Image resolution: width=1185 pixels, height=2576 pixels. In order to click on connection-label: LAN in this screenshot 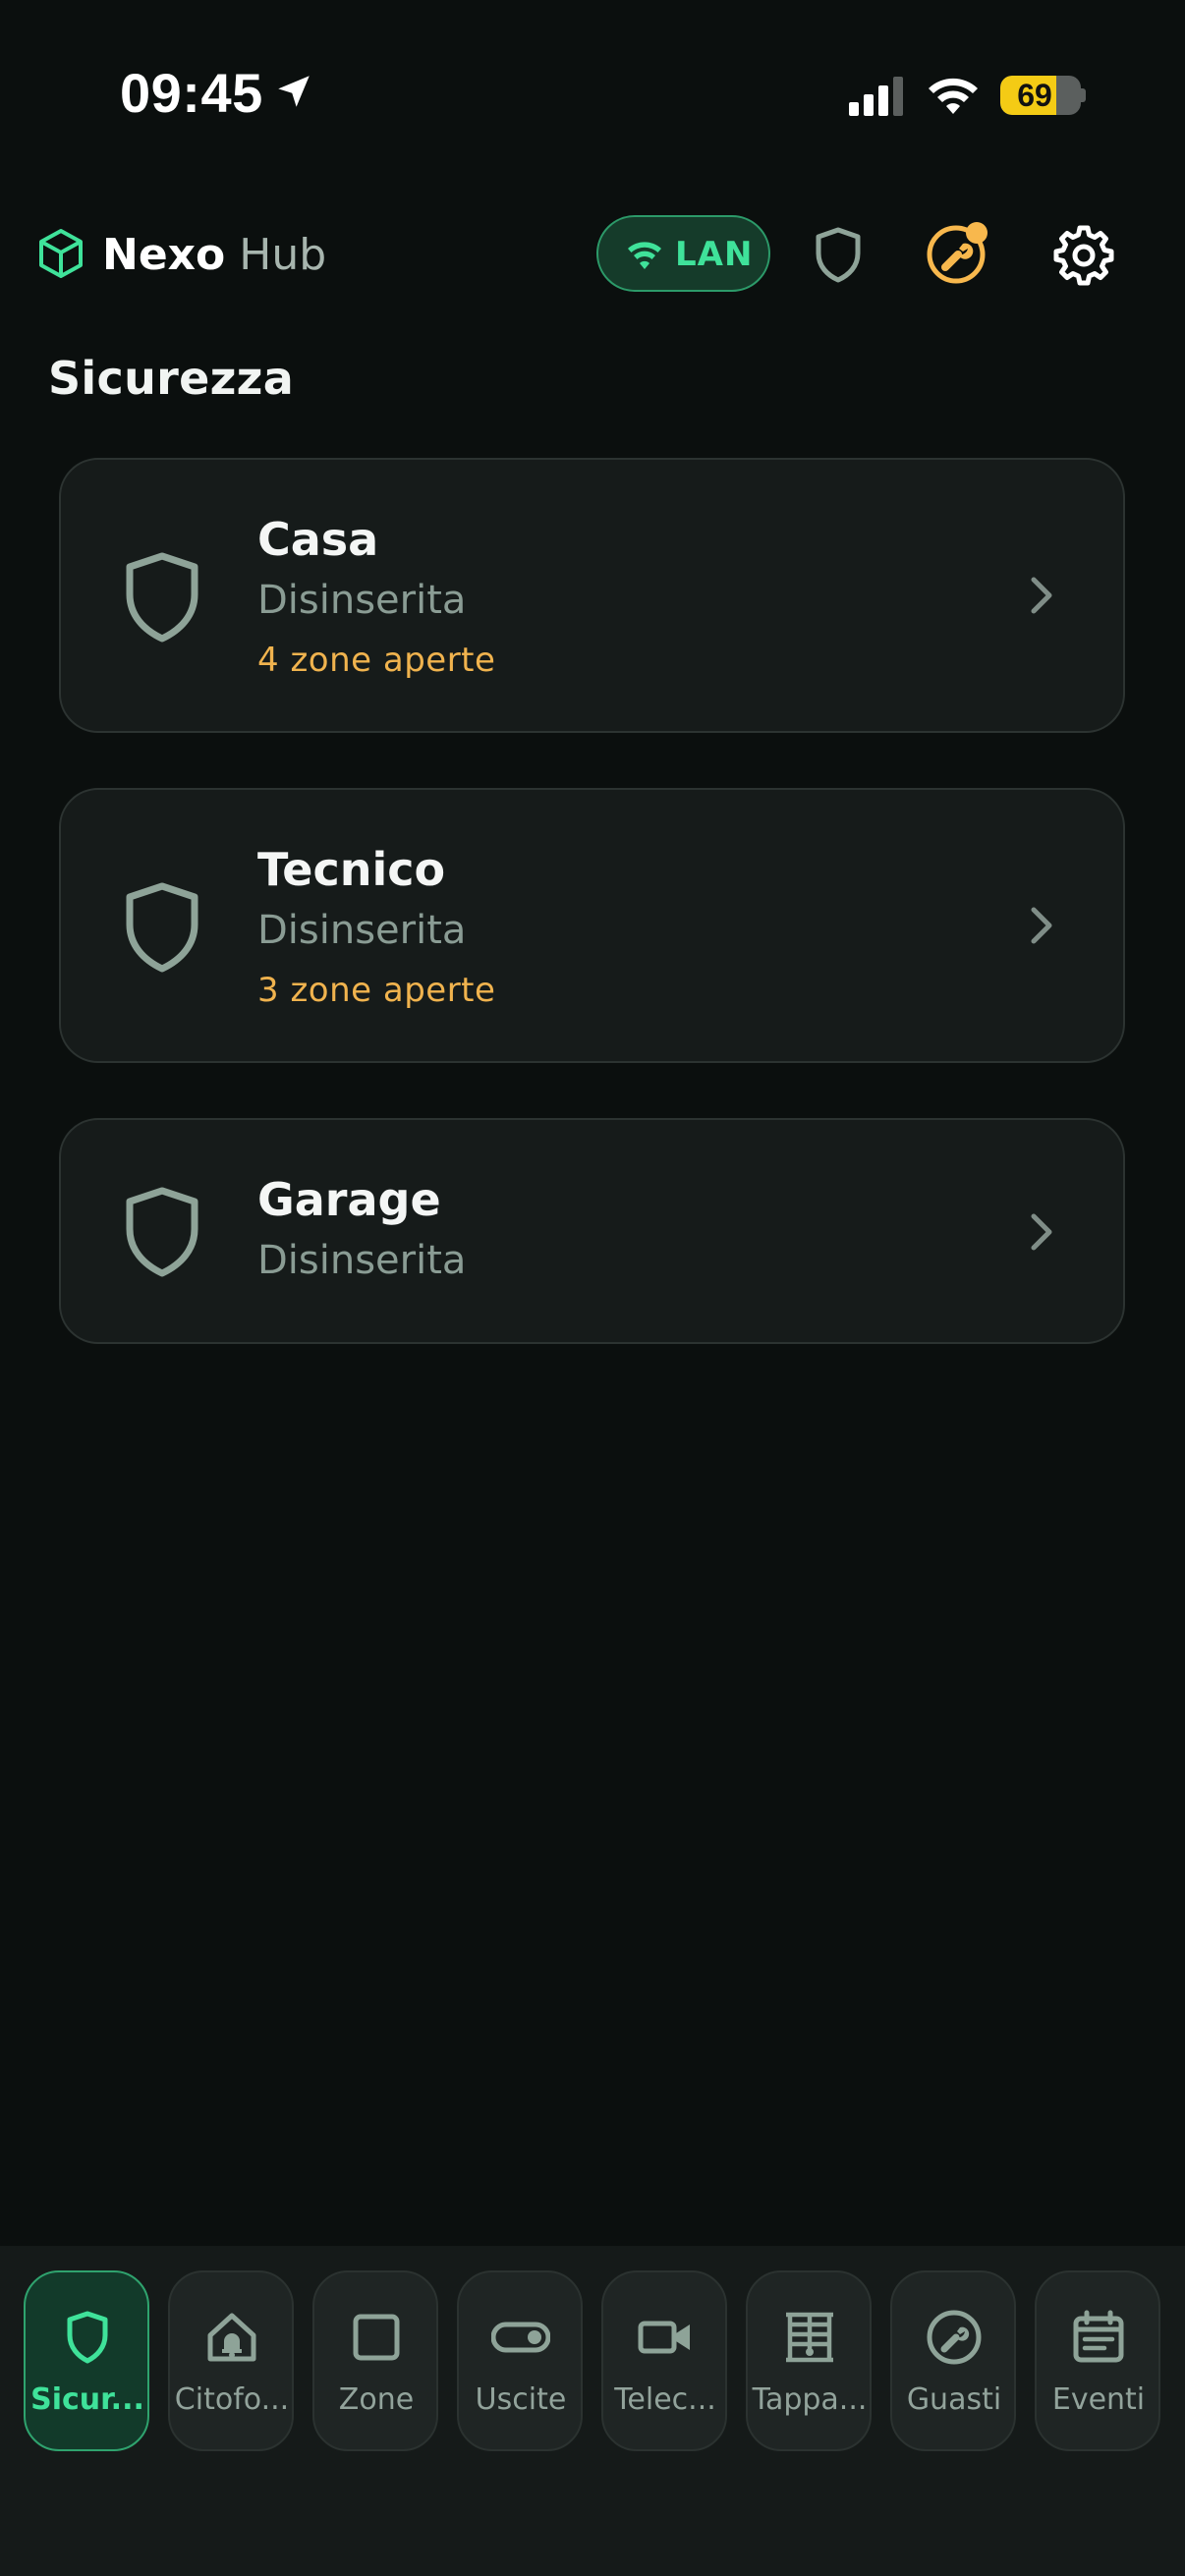, I will do `click(715, 254)`.